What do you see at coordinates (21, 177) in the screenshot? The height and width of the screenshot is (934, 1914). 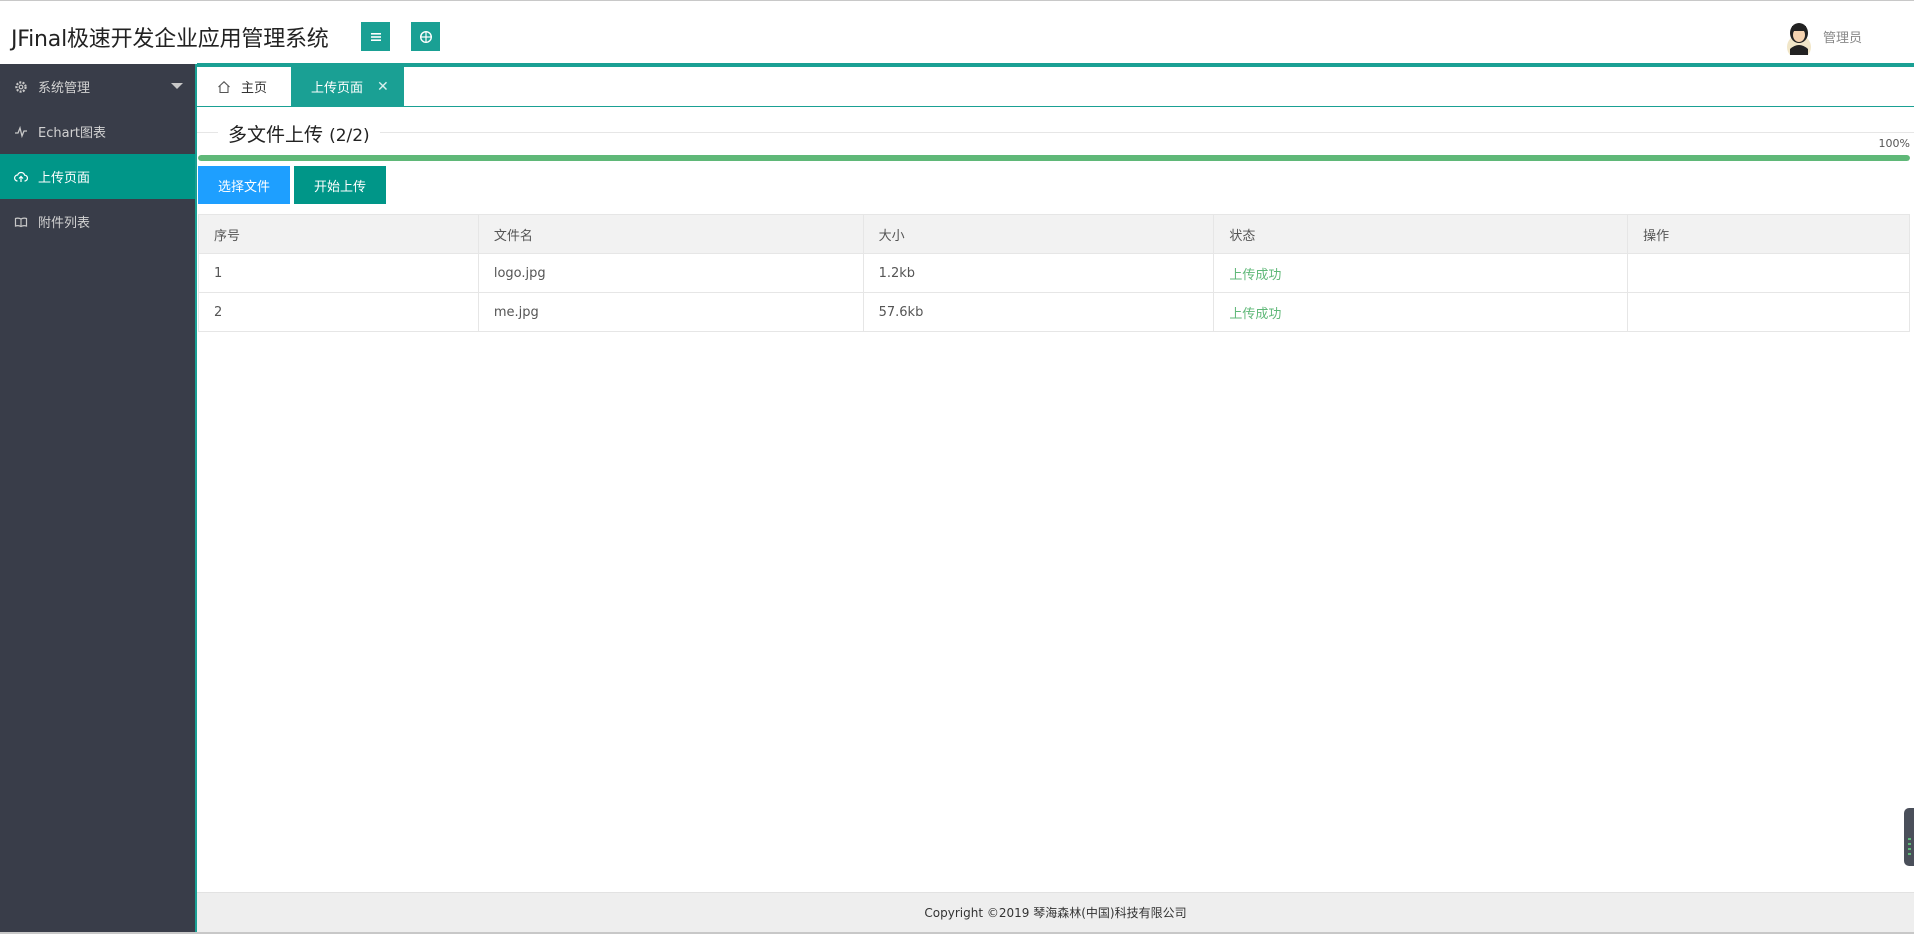 I see `cloud-upload-icon` at bounding box center [21, 177].